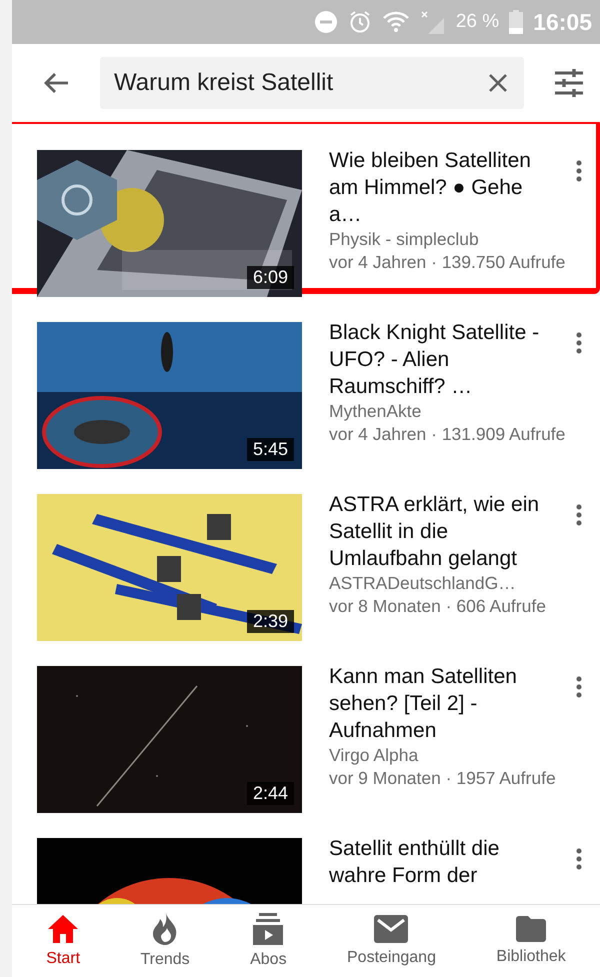 The width and height of the screenshot is (600, 977). Describe the element at coordinates (569, 83) in the screenshot. I see `filter-icon` at that location.